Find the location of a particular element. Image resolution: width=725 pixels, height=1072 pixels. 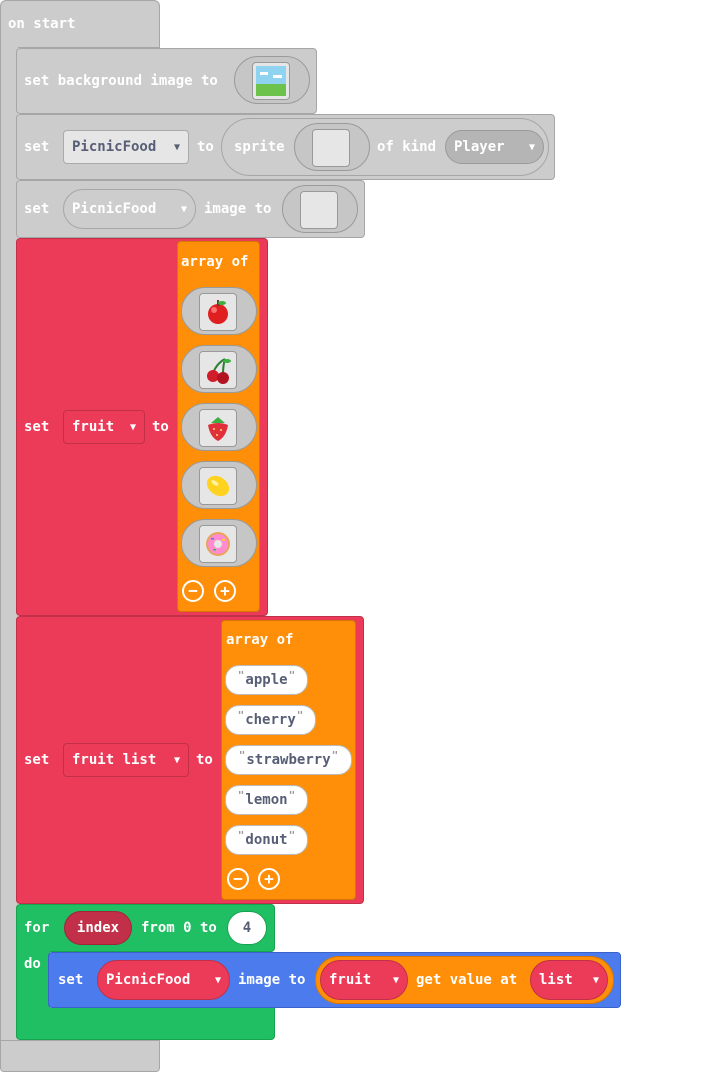

to-value-input: 4 is located at coordinates (247, 928).